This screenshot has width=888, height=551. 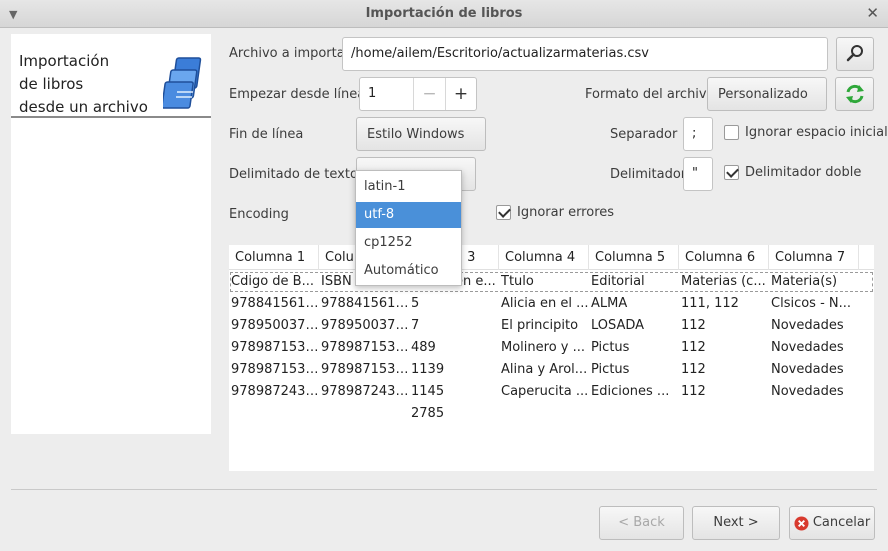 What do you see at coordinates (648, 174) in the screenshot?
I see `delimiter-label: Delimitador` at bounding box center [648, 174].